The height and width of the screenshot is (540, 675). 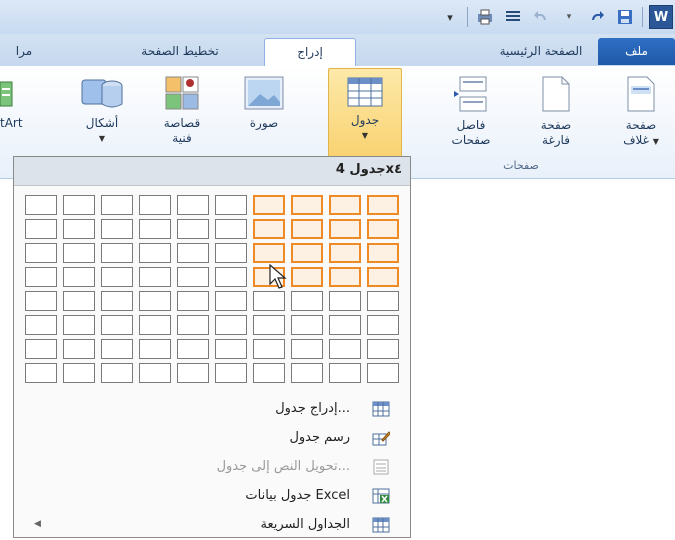 What do you see at coordinates (264, 98) in the screenshot?
I see `picture-button: صورة` at bounding box center [264, 98].